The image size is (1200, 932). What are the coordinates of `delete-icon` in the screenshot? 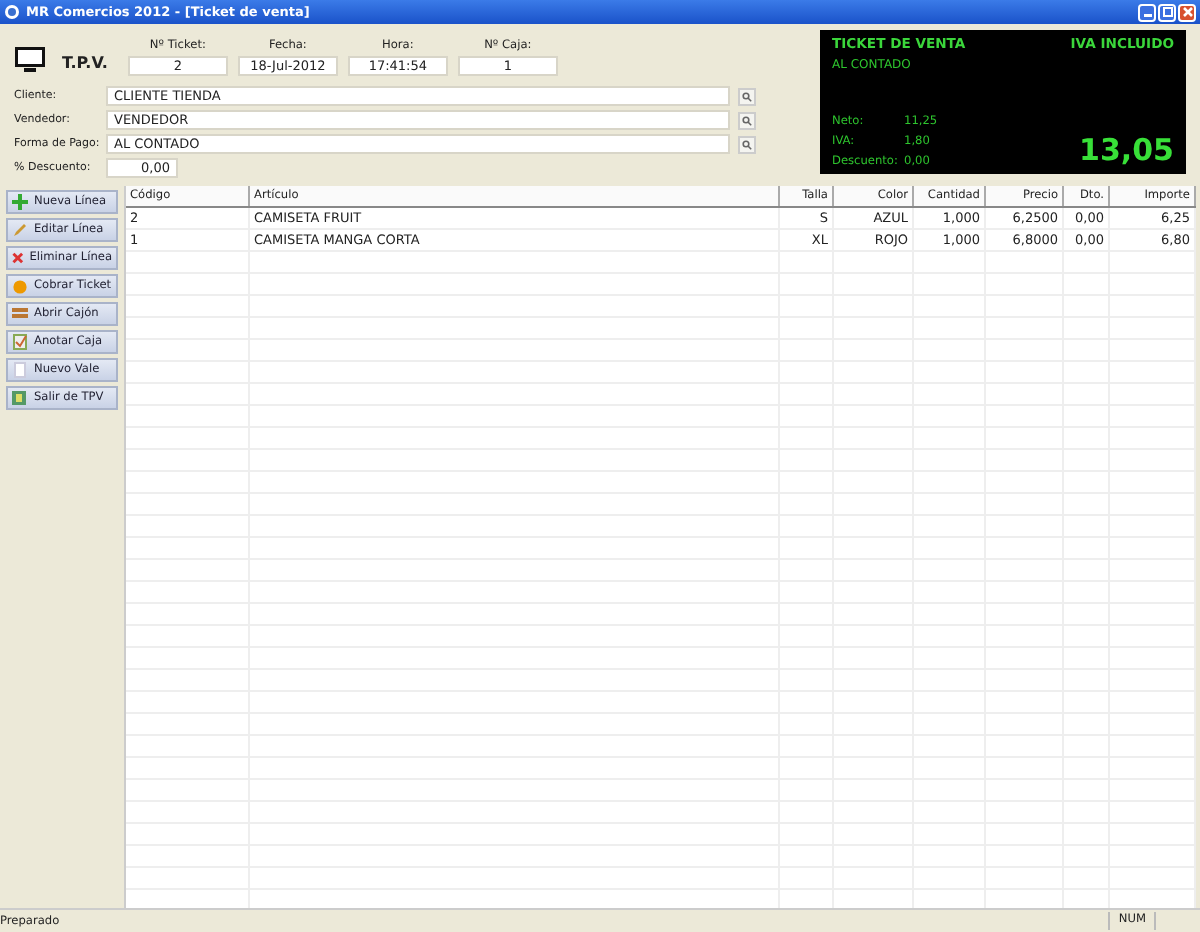 It's located at (18, 258).